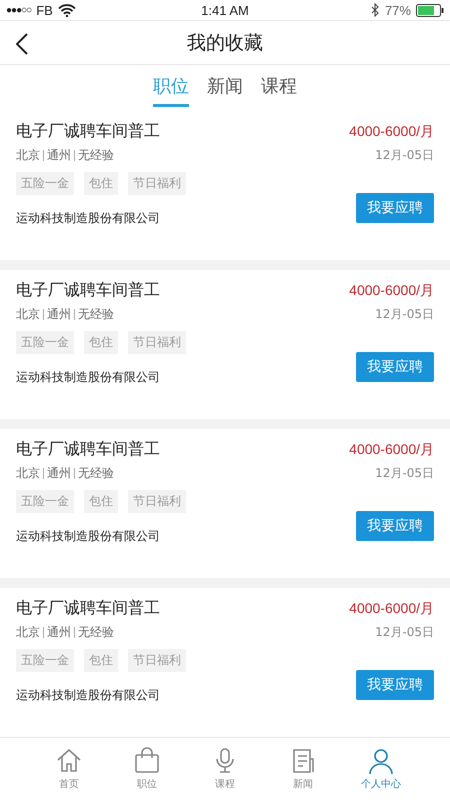 The height and width of the screenshot is (800, 450). I want to click on nav-item: 职位, so click(147, 769).